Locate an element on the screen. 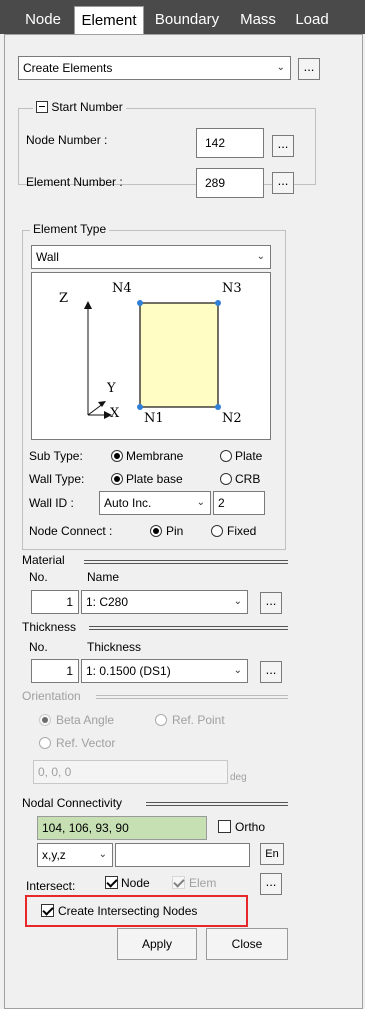 This screenshot has height=1009, width=365. orientation-beta-angle-radio is located at coordinates (45, 720).